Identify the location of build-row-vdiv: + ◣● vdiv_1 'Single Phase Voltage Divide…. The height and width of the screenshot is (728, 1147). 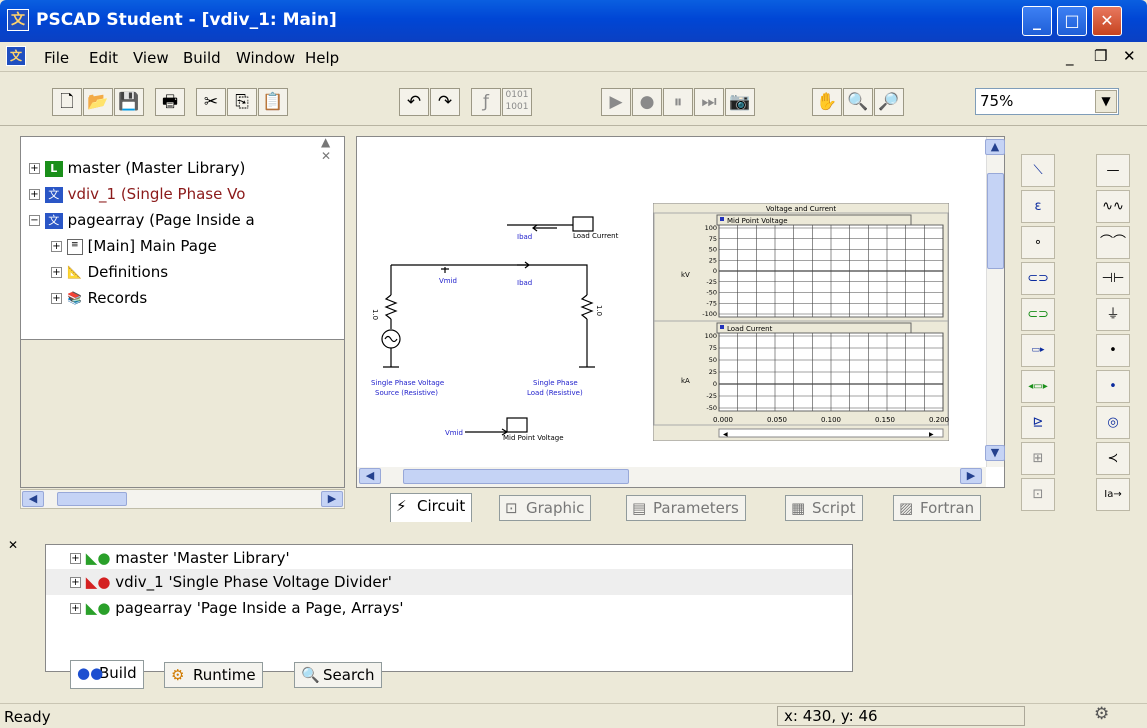
(449, 582).